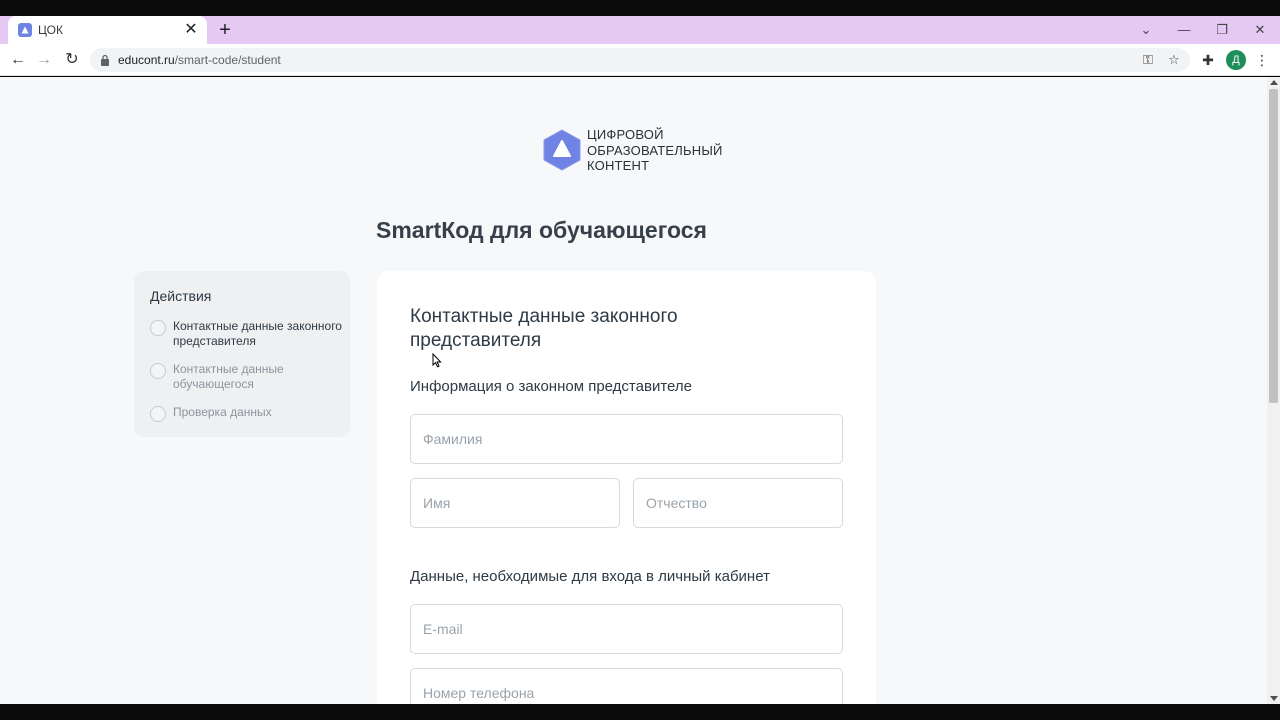 This screenshot has height=720, width=1280. I want to click on browser-tab-bar: ЦОК ✕ + ⌄ — ❐ ✕, so click(640, 30).